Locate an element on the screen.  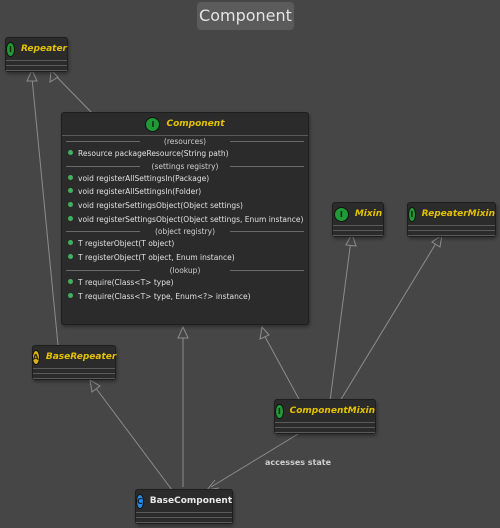
method-row: void registerAllSettingsIn(Folder) is located at coordinates (185, 192).